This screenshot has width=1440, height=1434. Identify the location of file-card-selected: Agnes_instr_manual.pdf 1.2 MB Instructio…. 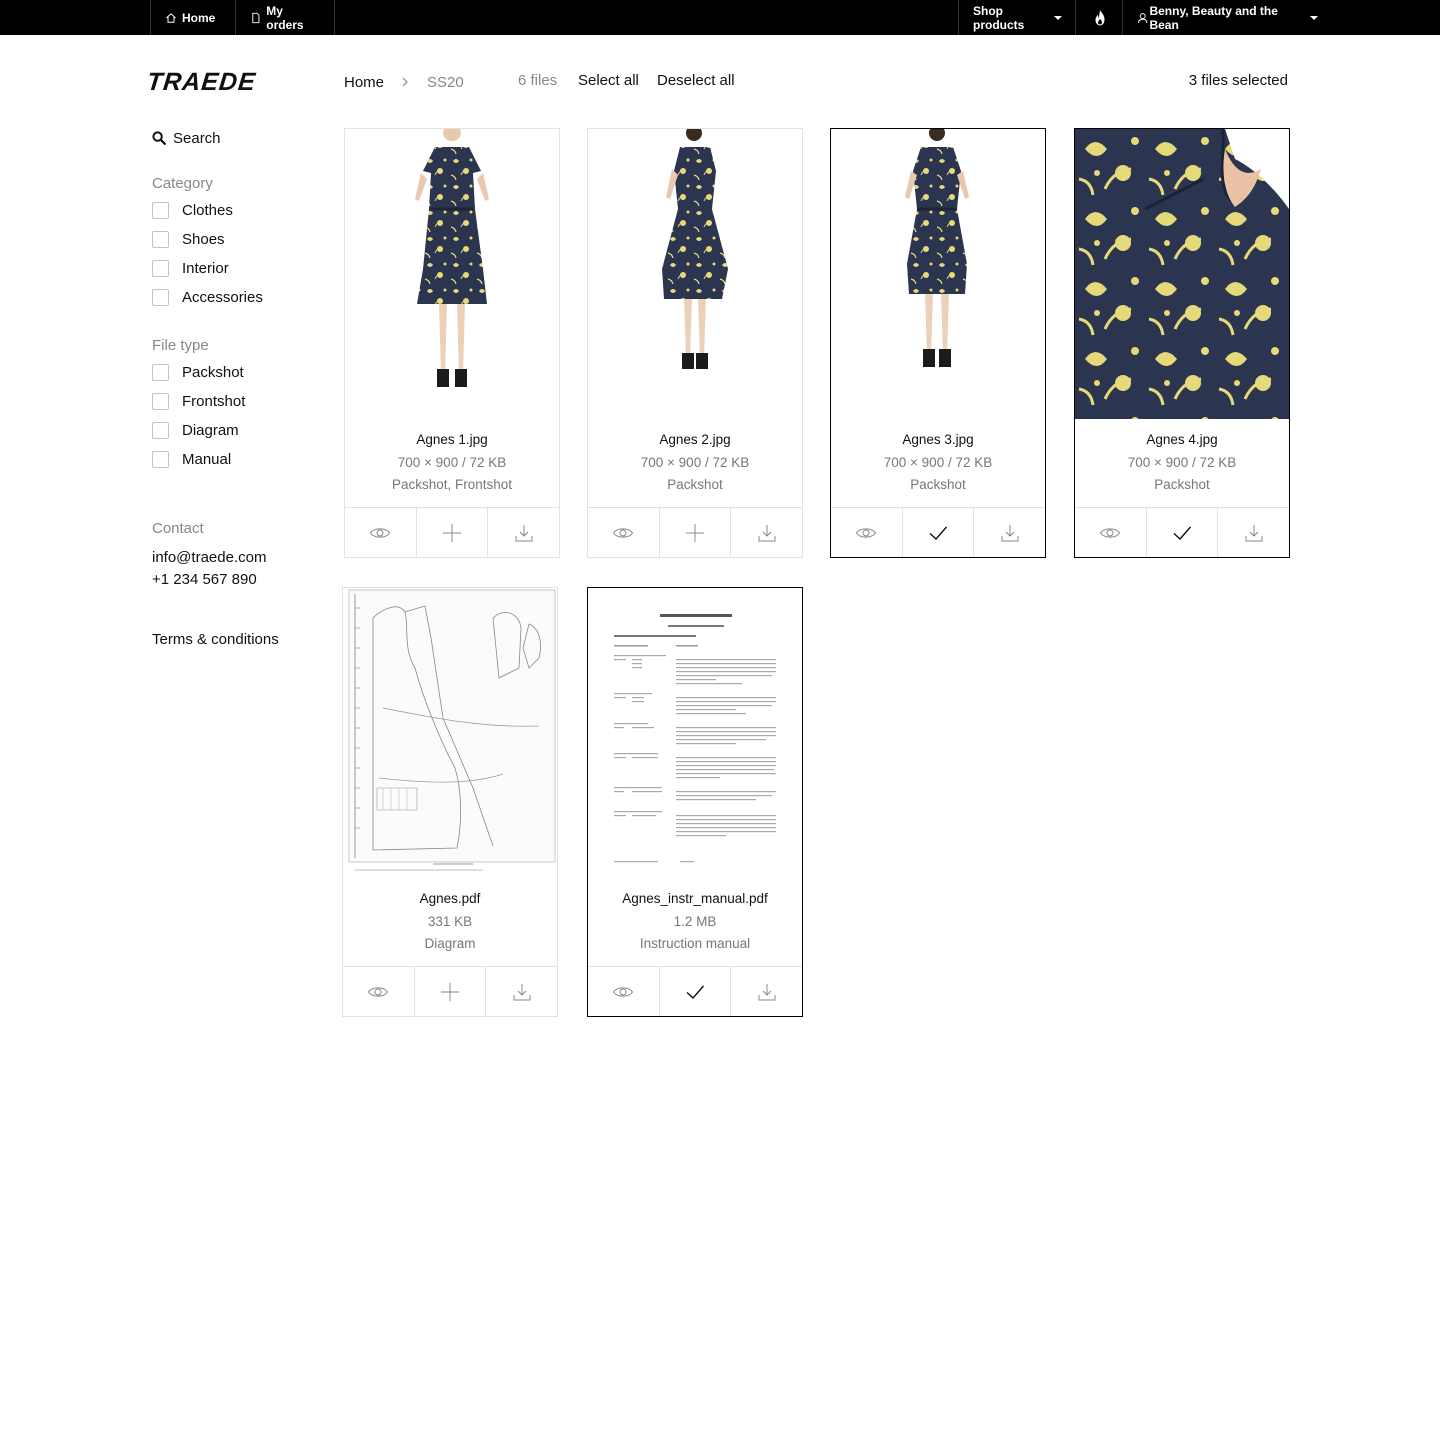
(695, 802).